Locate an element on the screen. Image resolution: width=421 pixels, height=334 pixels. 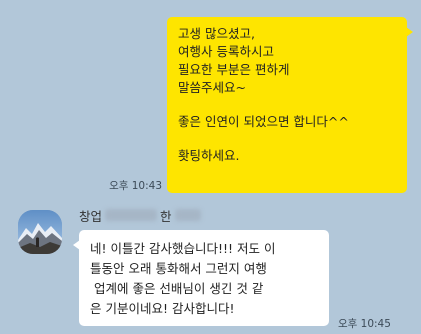
sender-name-prefix: 창업 is located at coordinates (91, 216).